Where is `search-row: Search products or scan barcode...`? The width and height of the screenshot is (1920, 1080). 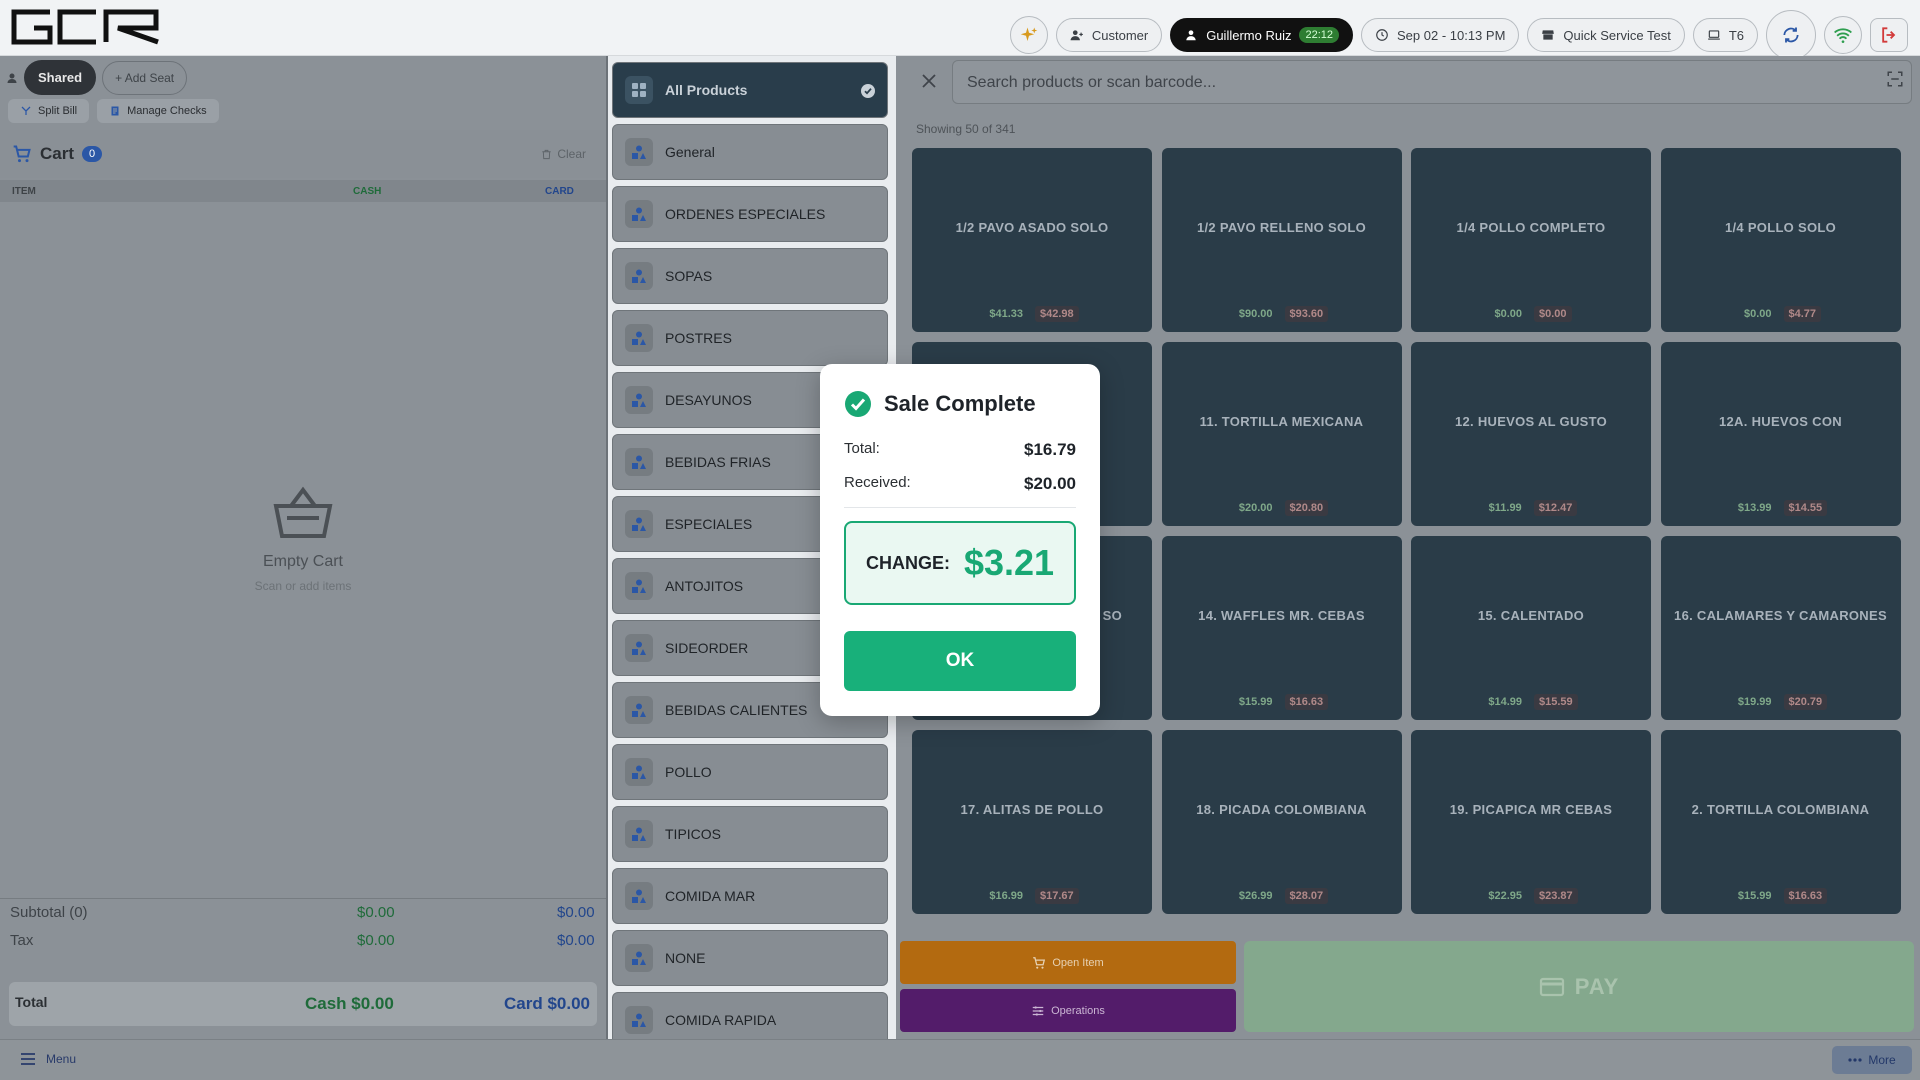 search-row: Search products or scan barcode... is located at coordinates (1408, 82).